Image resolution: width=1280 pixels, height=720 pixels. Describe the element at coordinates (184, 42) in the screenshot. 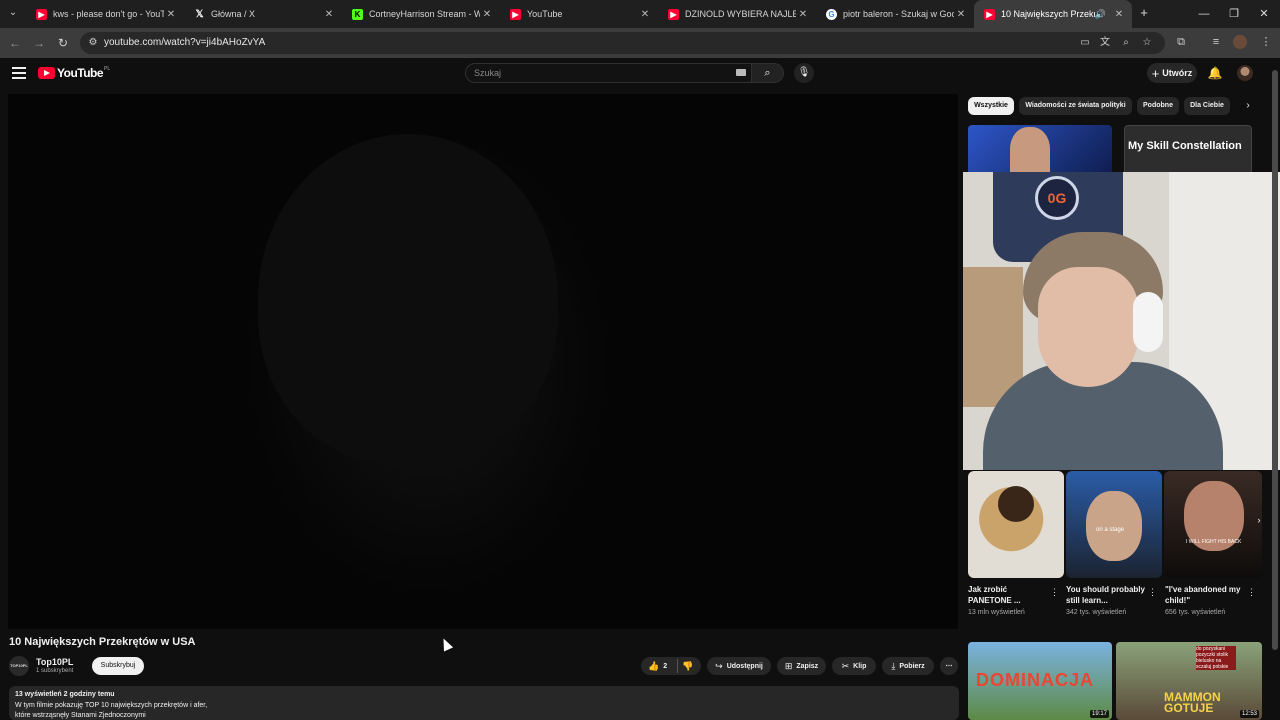

I see `url-text: youtube.com/watch?v=ji4bAHoZvYA` at that location.